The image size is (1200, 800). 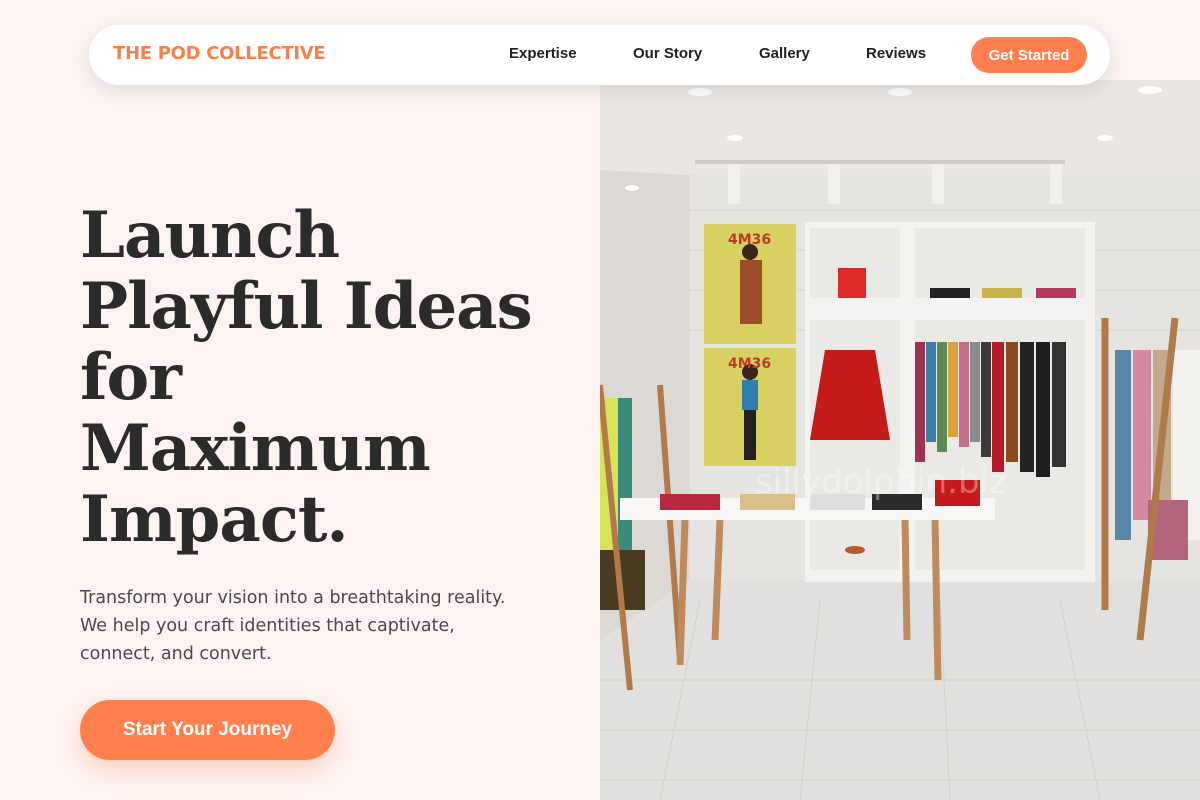 What do you see at coordinates (214, 519) in the screenshot?
I see `headline-line: Impact.` at bounding box center [214, 519].